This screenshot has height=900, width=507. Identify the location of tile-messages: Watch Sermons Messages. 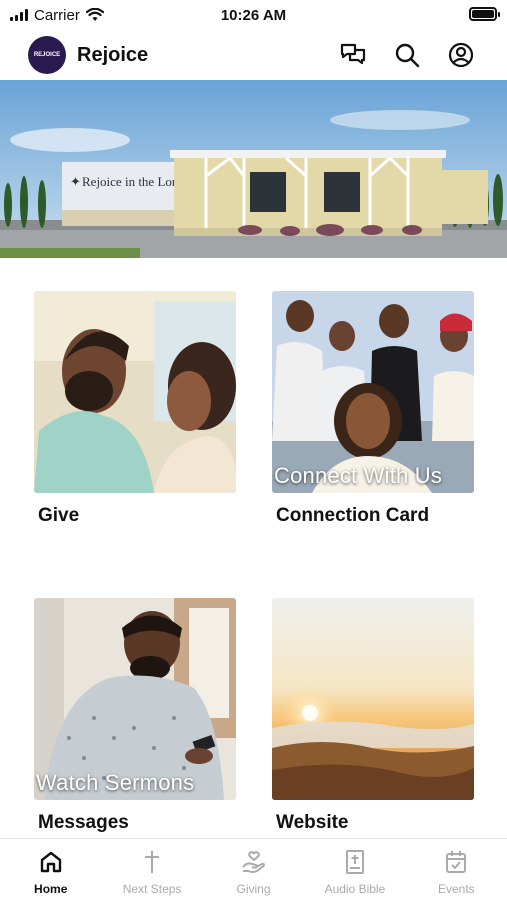
(135, 716).